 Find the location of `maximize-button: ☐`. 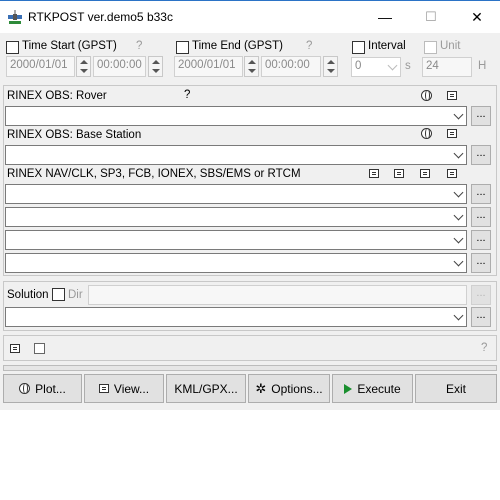

maximize-button: ☐ is located at coordinates (431, 16).